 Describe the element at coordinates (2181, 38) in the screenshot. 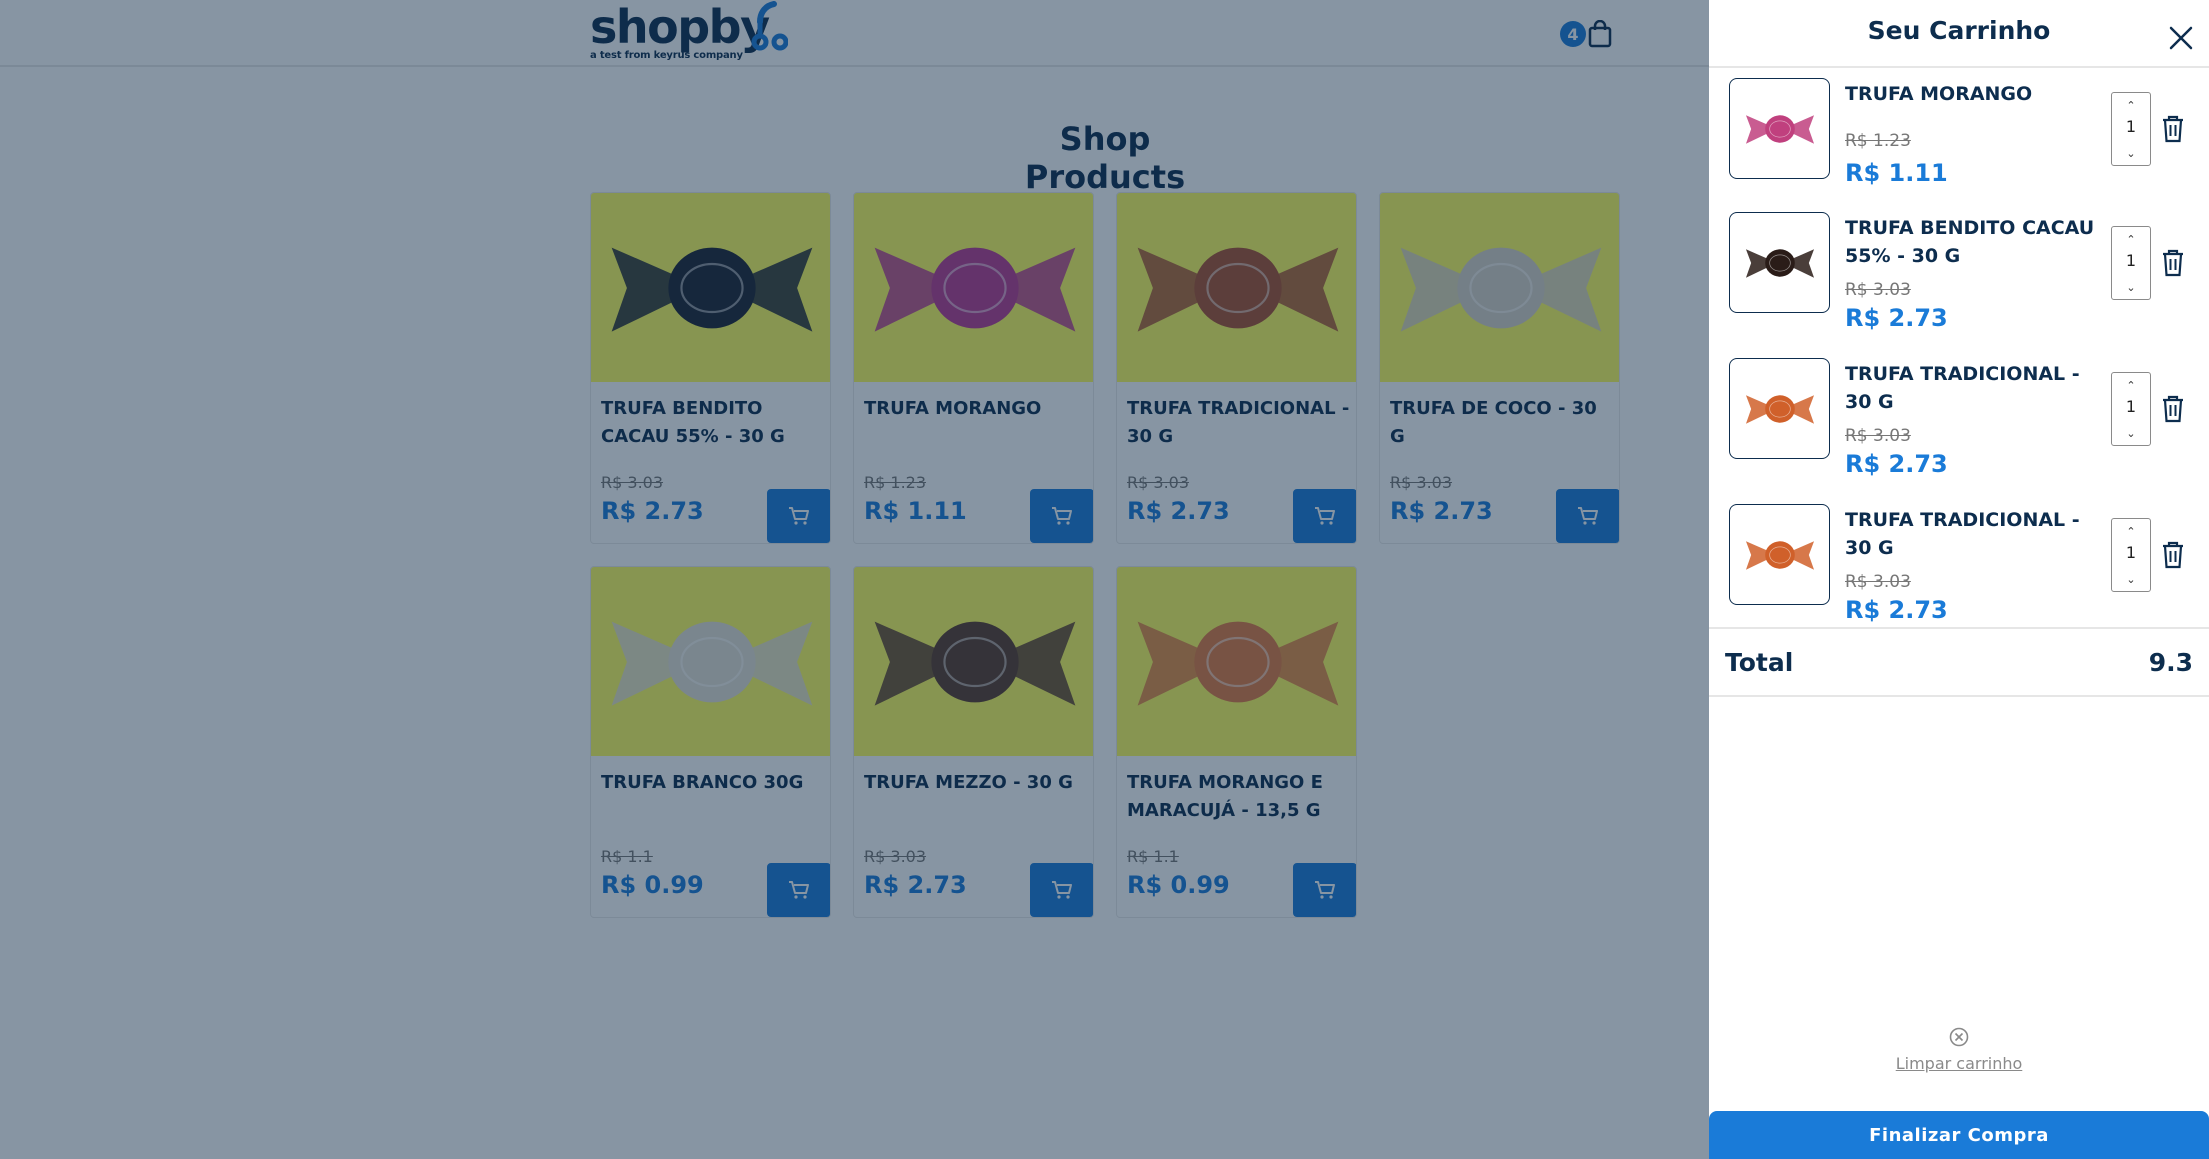

I see `close-icon` at that location.